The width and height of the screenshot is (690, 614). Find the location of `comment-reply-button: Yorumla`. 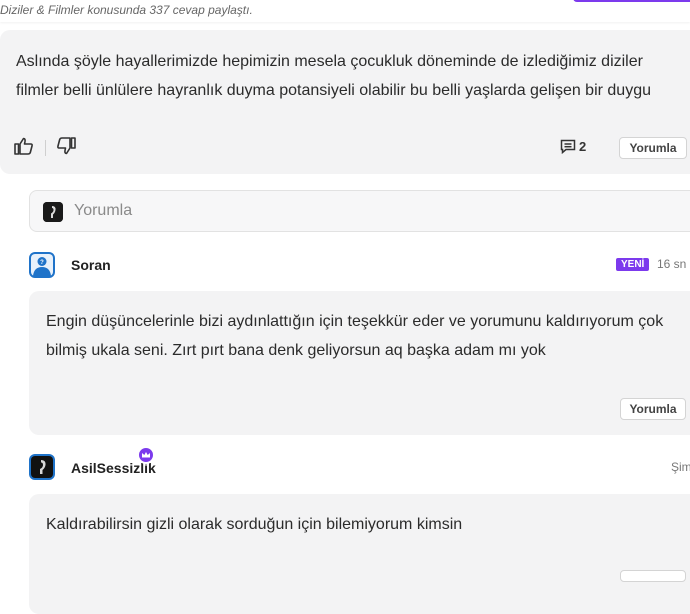

comment-reply-button: Yorumla is located at coordinates (653, 409).